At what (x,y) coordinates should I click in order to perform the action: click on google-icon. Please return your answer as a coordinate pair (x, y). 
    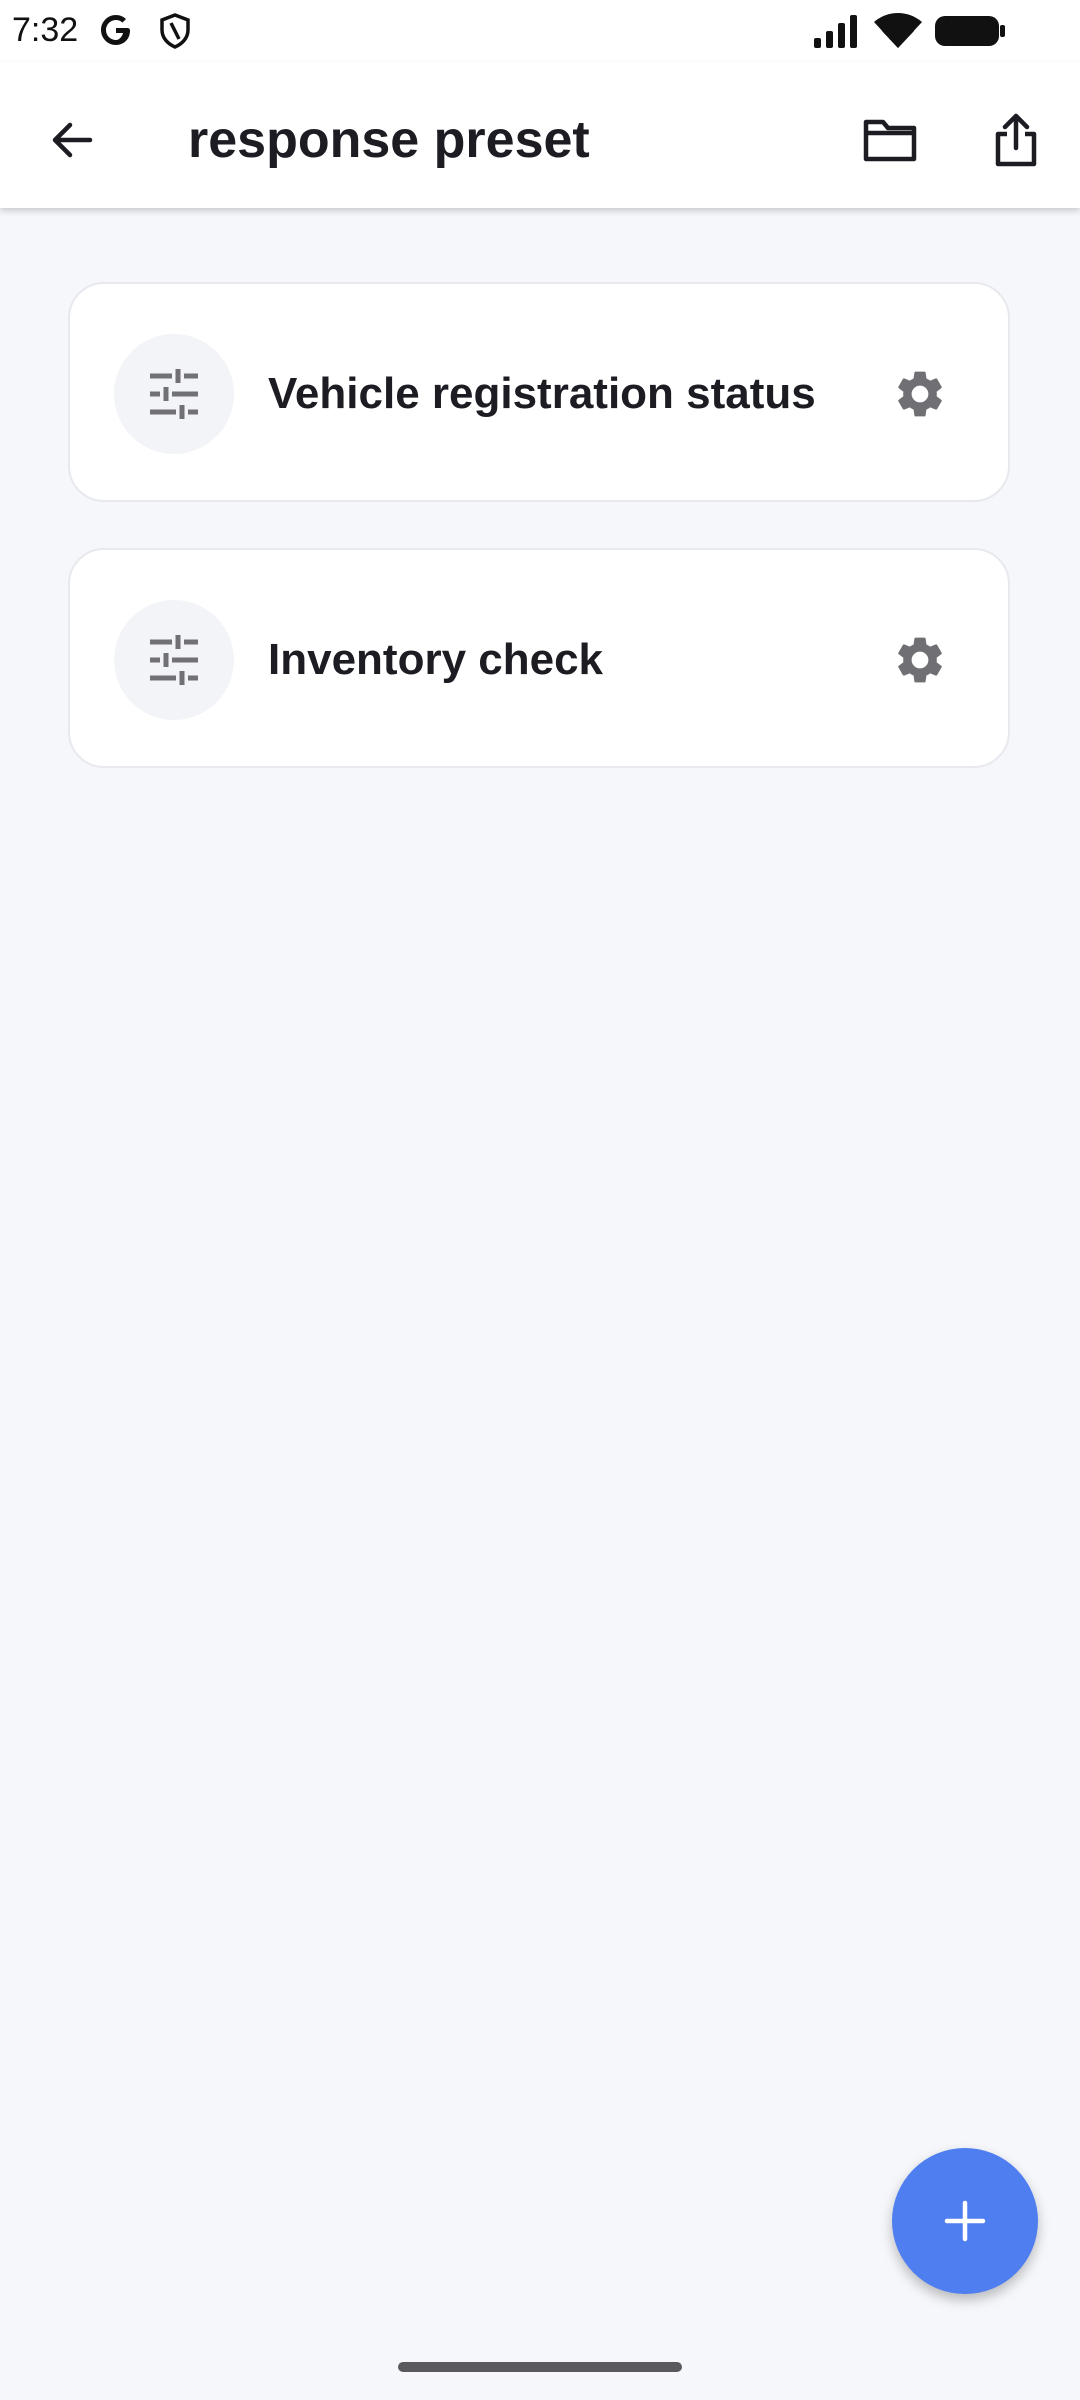
    Looking at the image, I should click on (115, 30).